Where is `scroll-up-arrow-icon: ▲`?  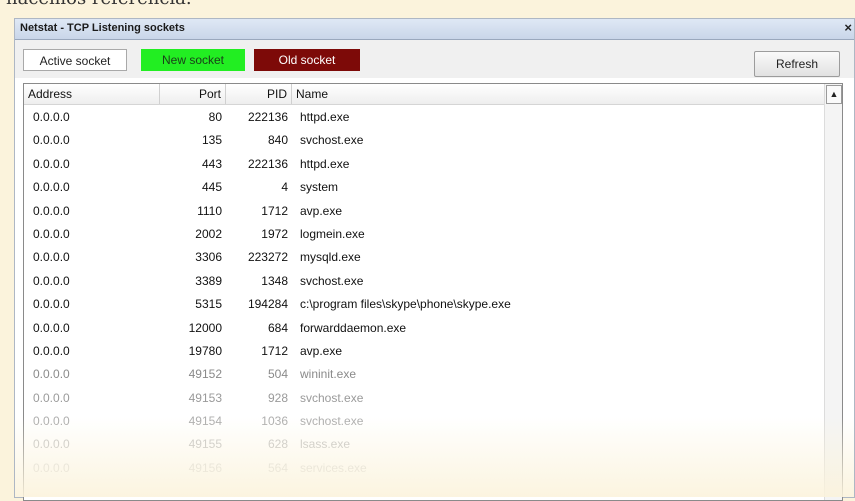
scroll-up-arrow-icon: ▲ is located at coordinates (834, 94).